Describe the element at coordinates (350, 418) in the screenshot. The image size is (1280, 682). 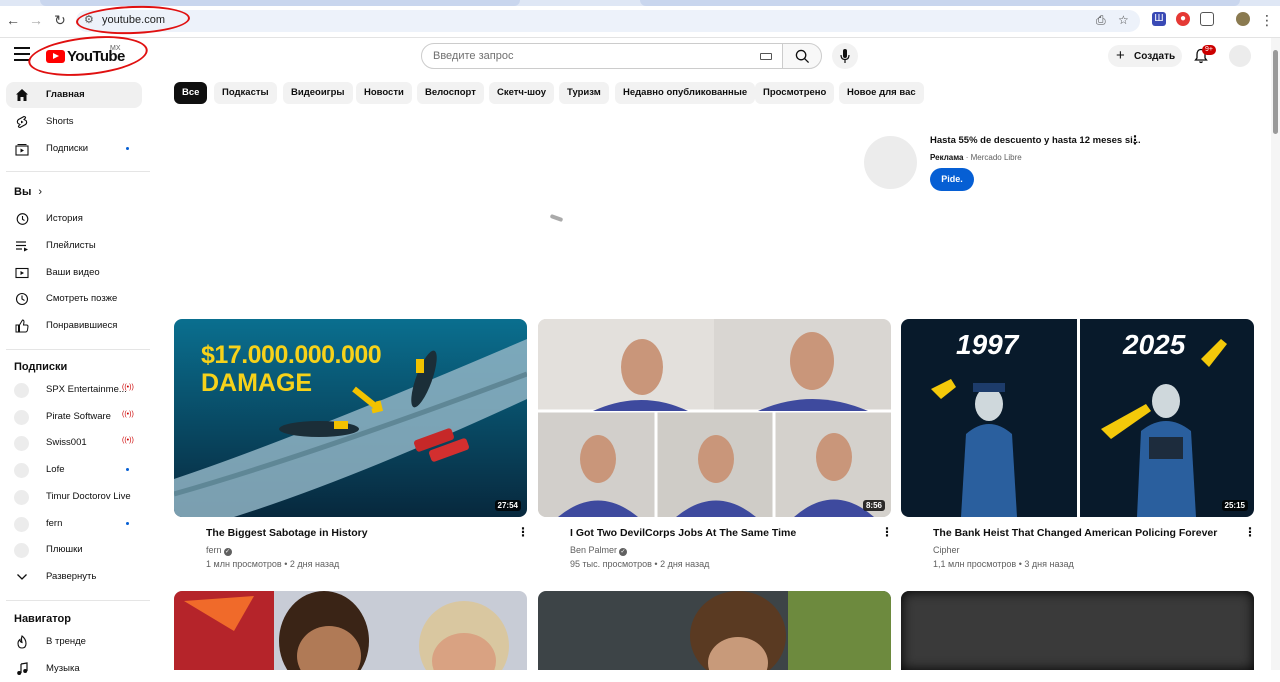
I see `video-thumbnail: $17.000.000.000 DAMAGE 27:54` at that location.